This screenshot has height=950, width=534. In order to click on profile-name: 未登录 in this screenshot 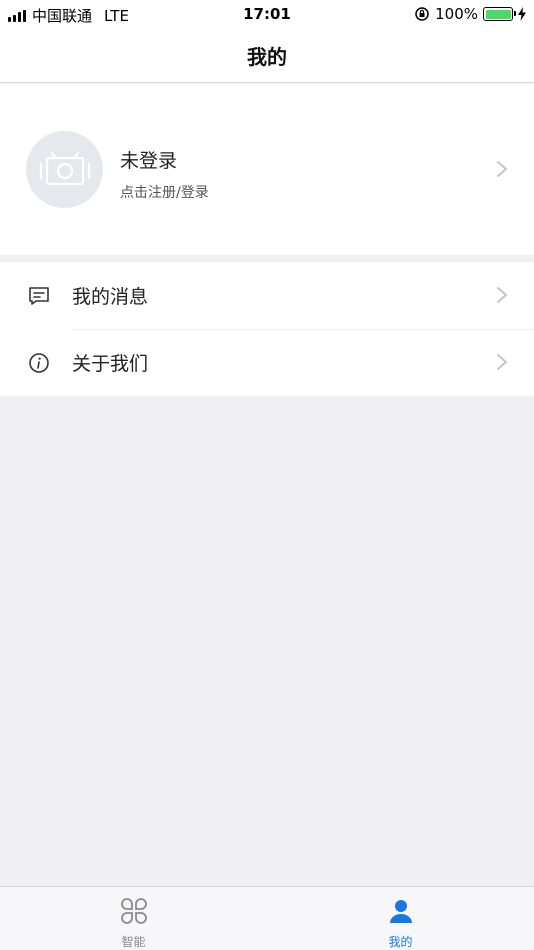, I will do `click(149, 161)`.